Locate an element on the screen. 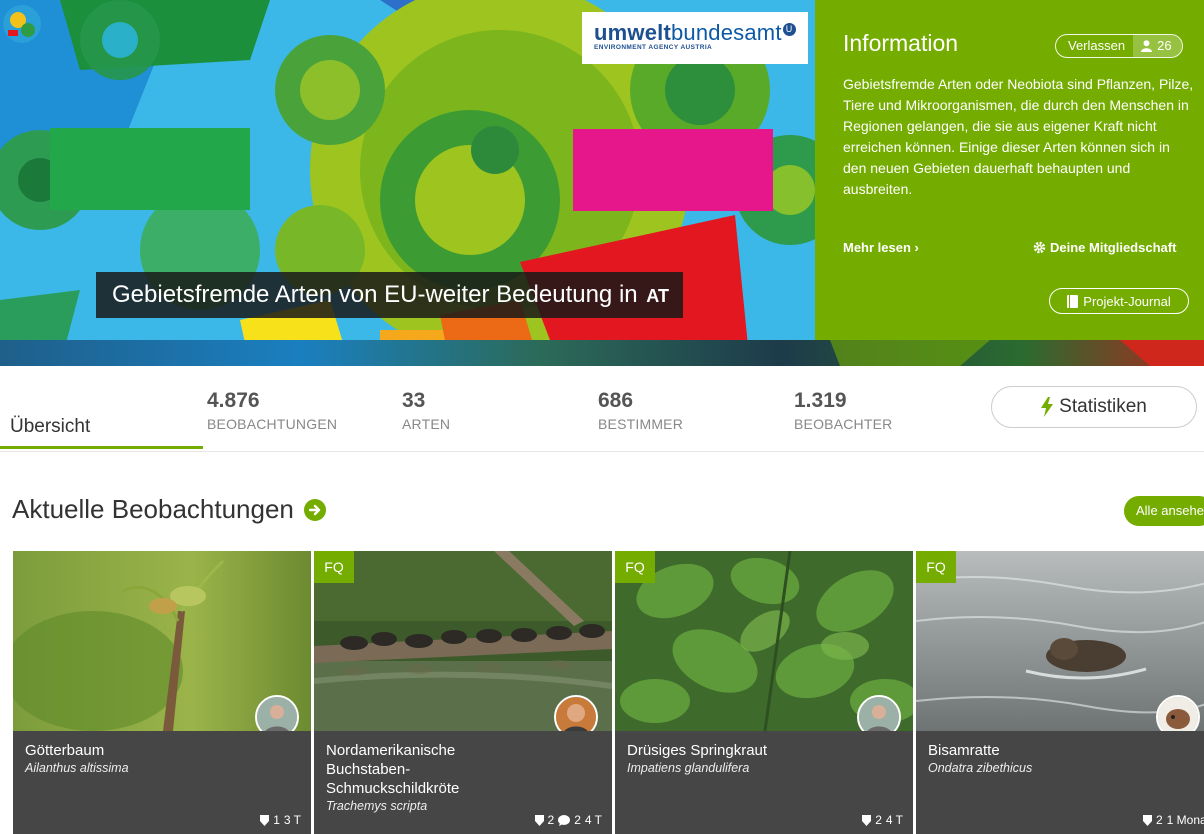  user-icon is located at coordinates (1147, 46).